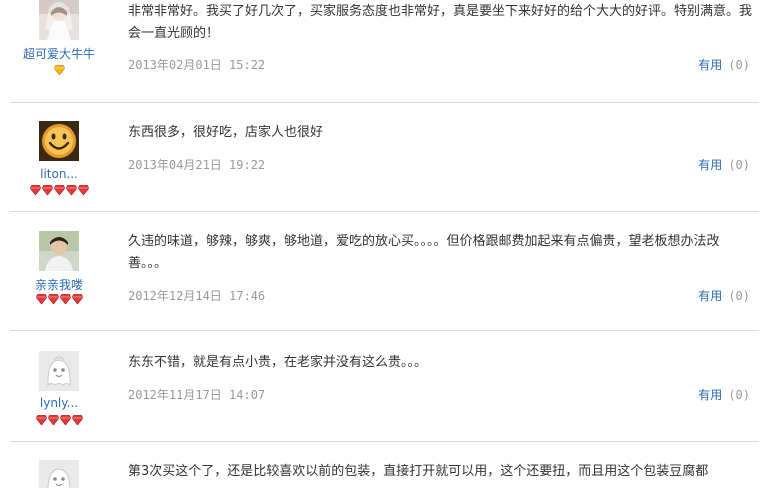  I want to click on review-date: 2012年11月17日 14:07, so click(197, 395).